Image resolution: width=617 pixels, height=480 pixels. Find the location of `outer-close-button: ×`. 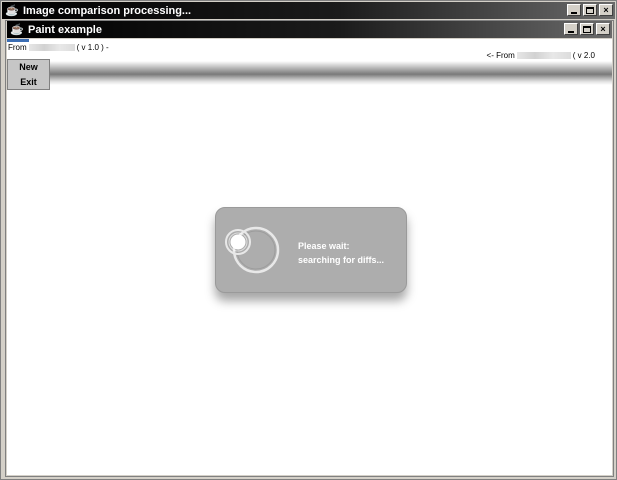

outer-close-button: × is located at coordinates (606, 10).